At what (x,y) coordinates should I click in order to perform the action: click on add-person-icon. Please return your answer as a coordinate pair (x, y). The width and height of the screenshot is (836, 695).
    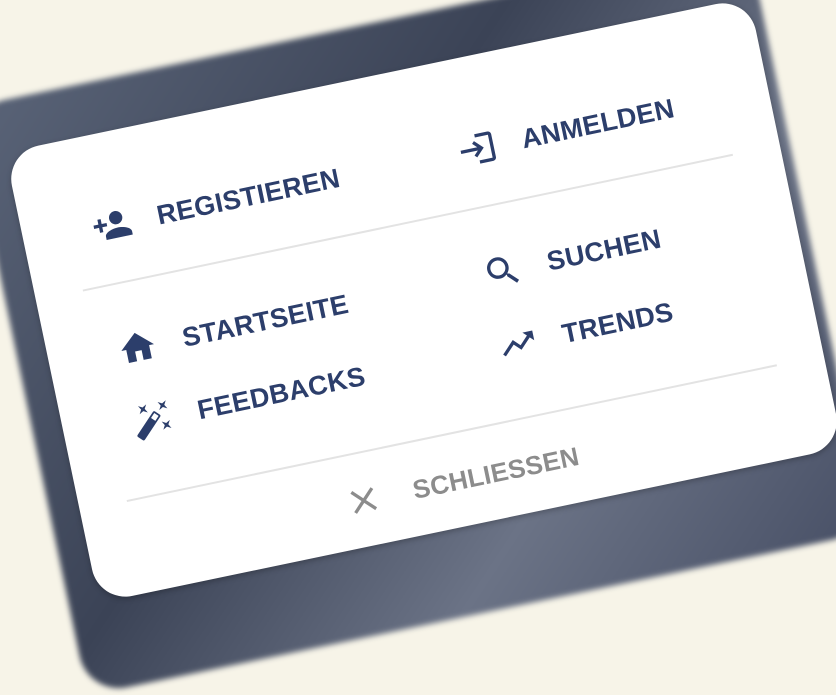
    Looking at the image, I should click on (111, 225).